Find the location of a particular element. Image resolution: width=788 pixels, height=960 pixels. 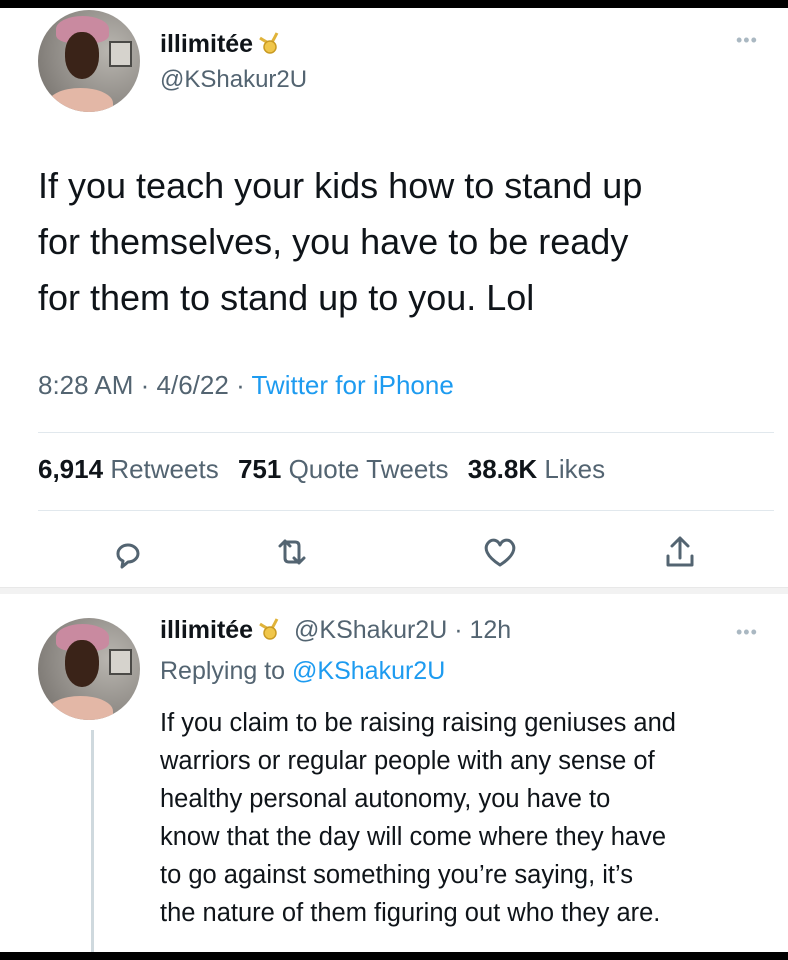

section-separator is located at coordinates (394, 590).